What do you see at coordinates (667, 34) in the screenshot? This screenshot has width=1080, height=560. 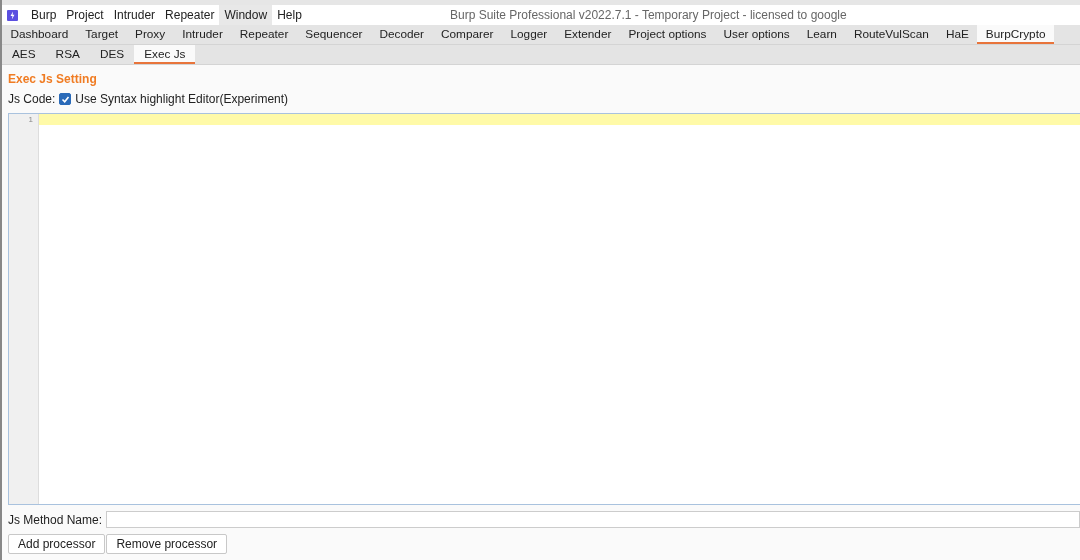 I see `tab: Project options` at bounding box center [667, 34].